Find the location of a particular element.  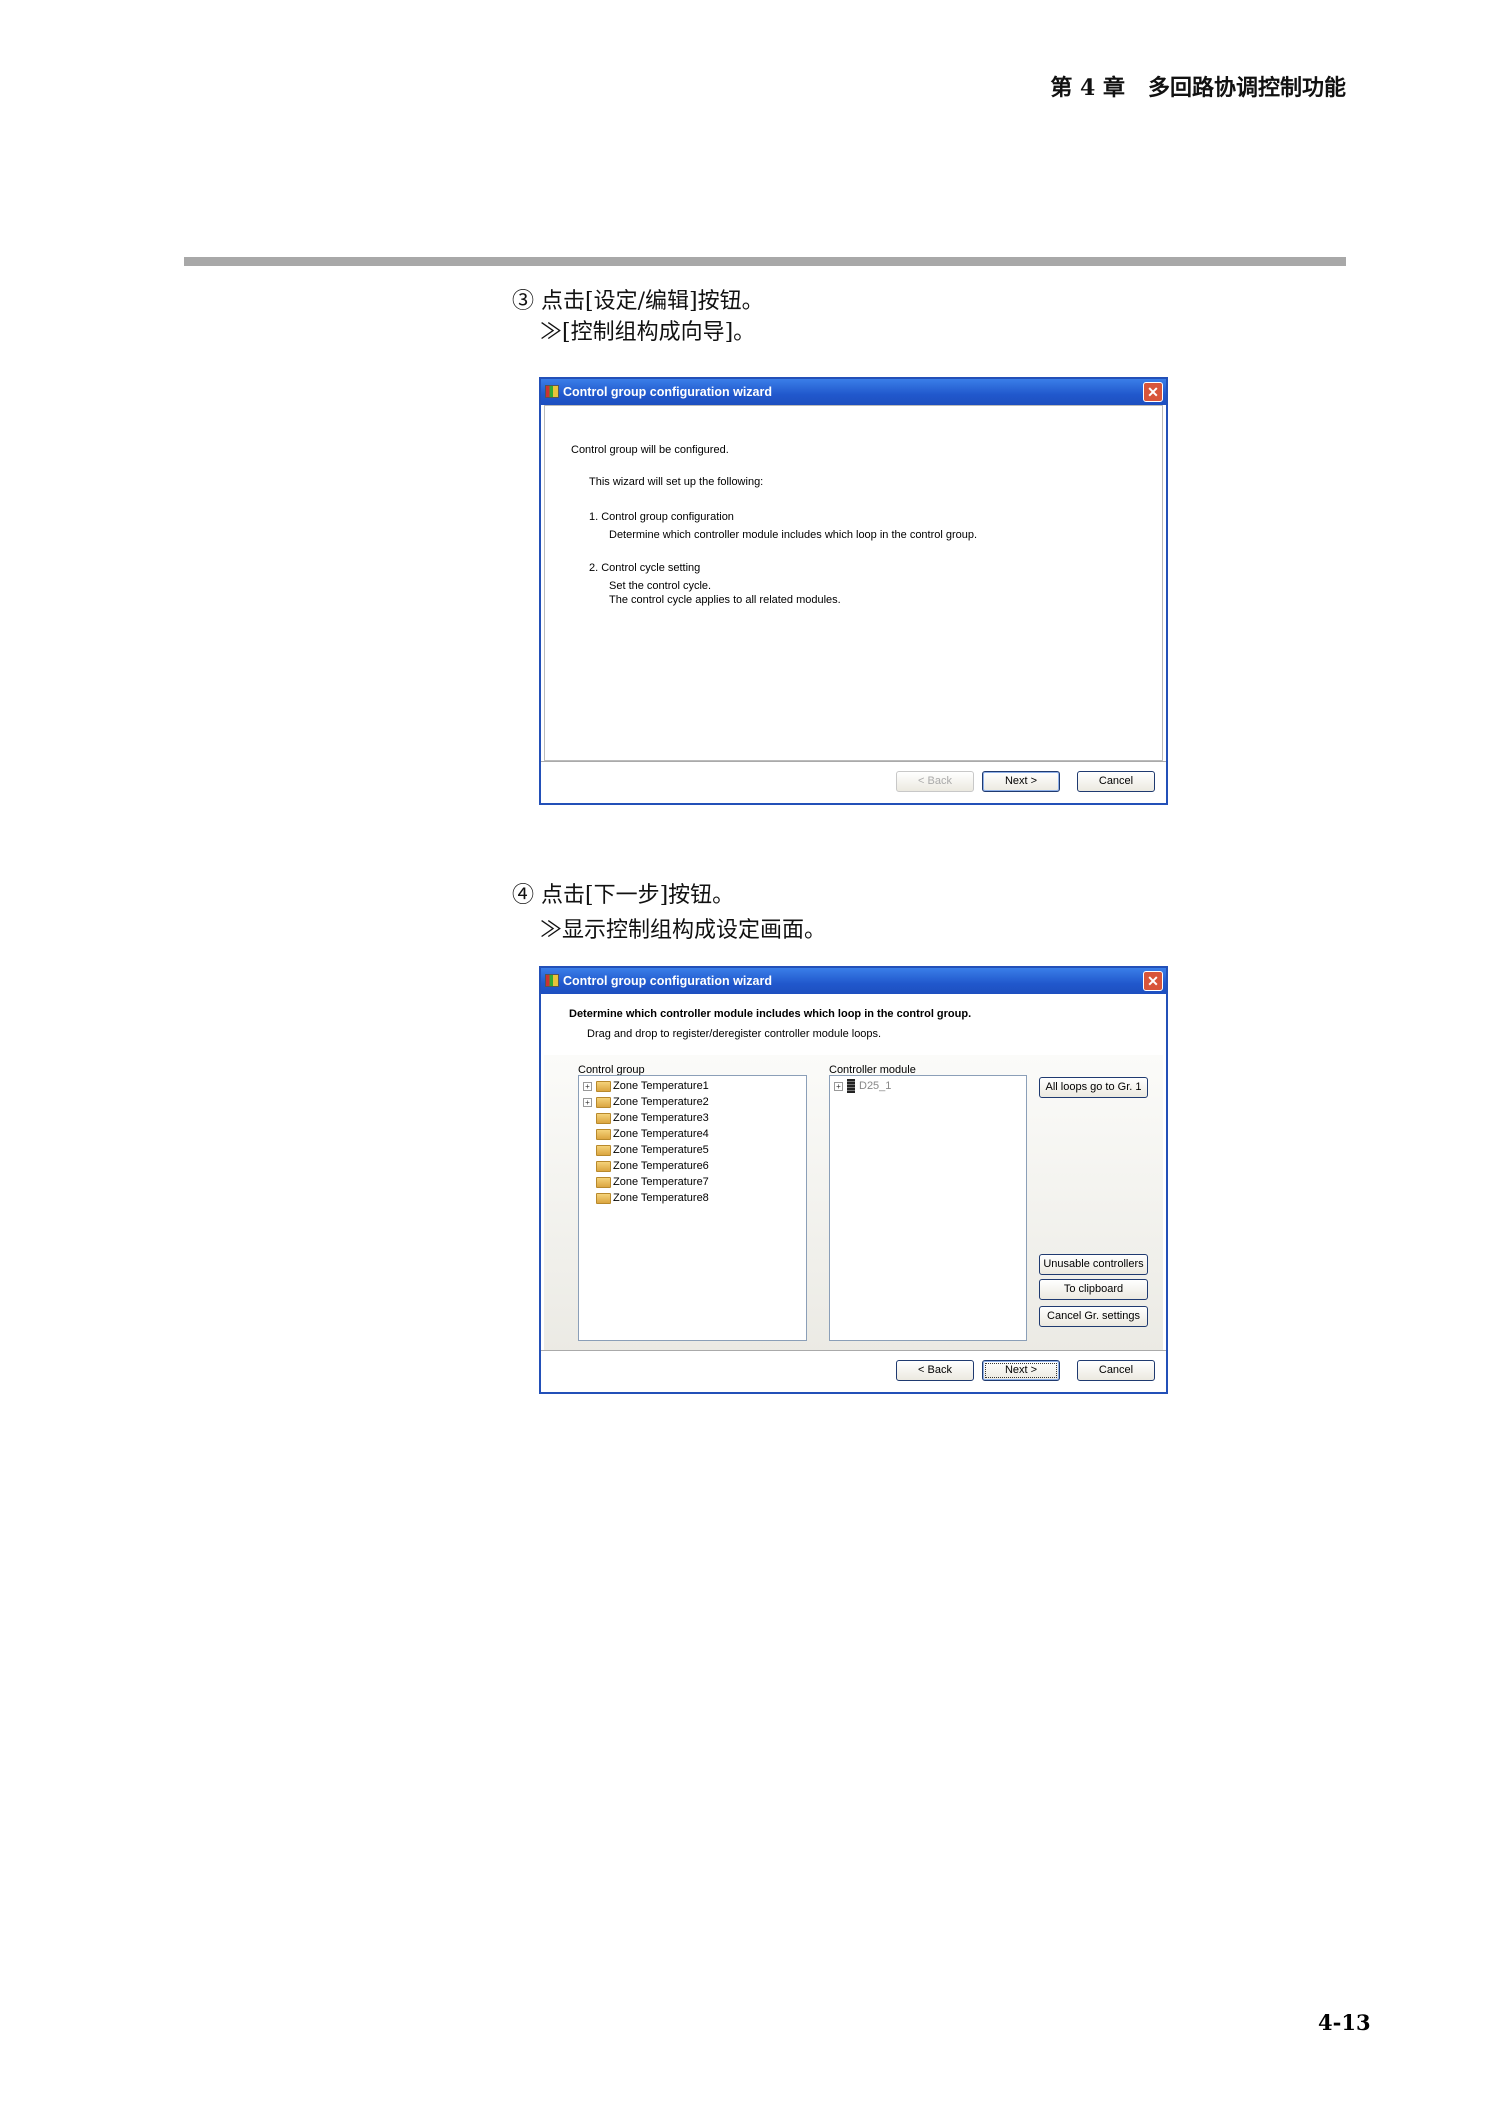

tree-item-label: Zone Temperature8 is located at coordinates (661, 1198).